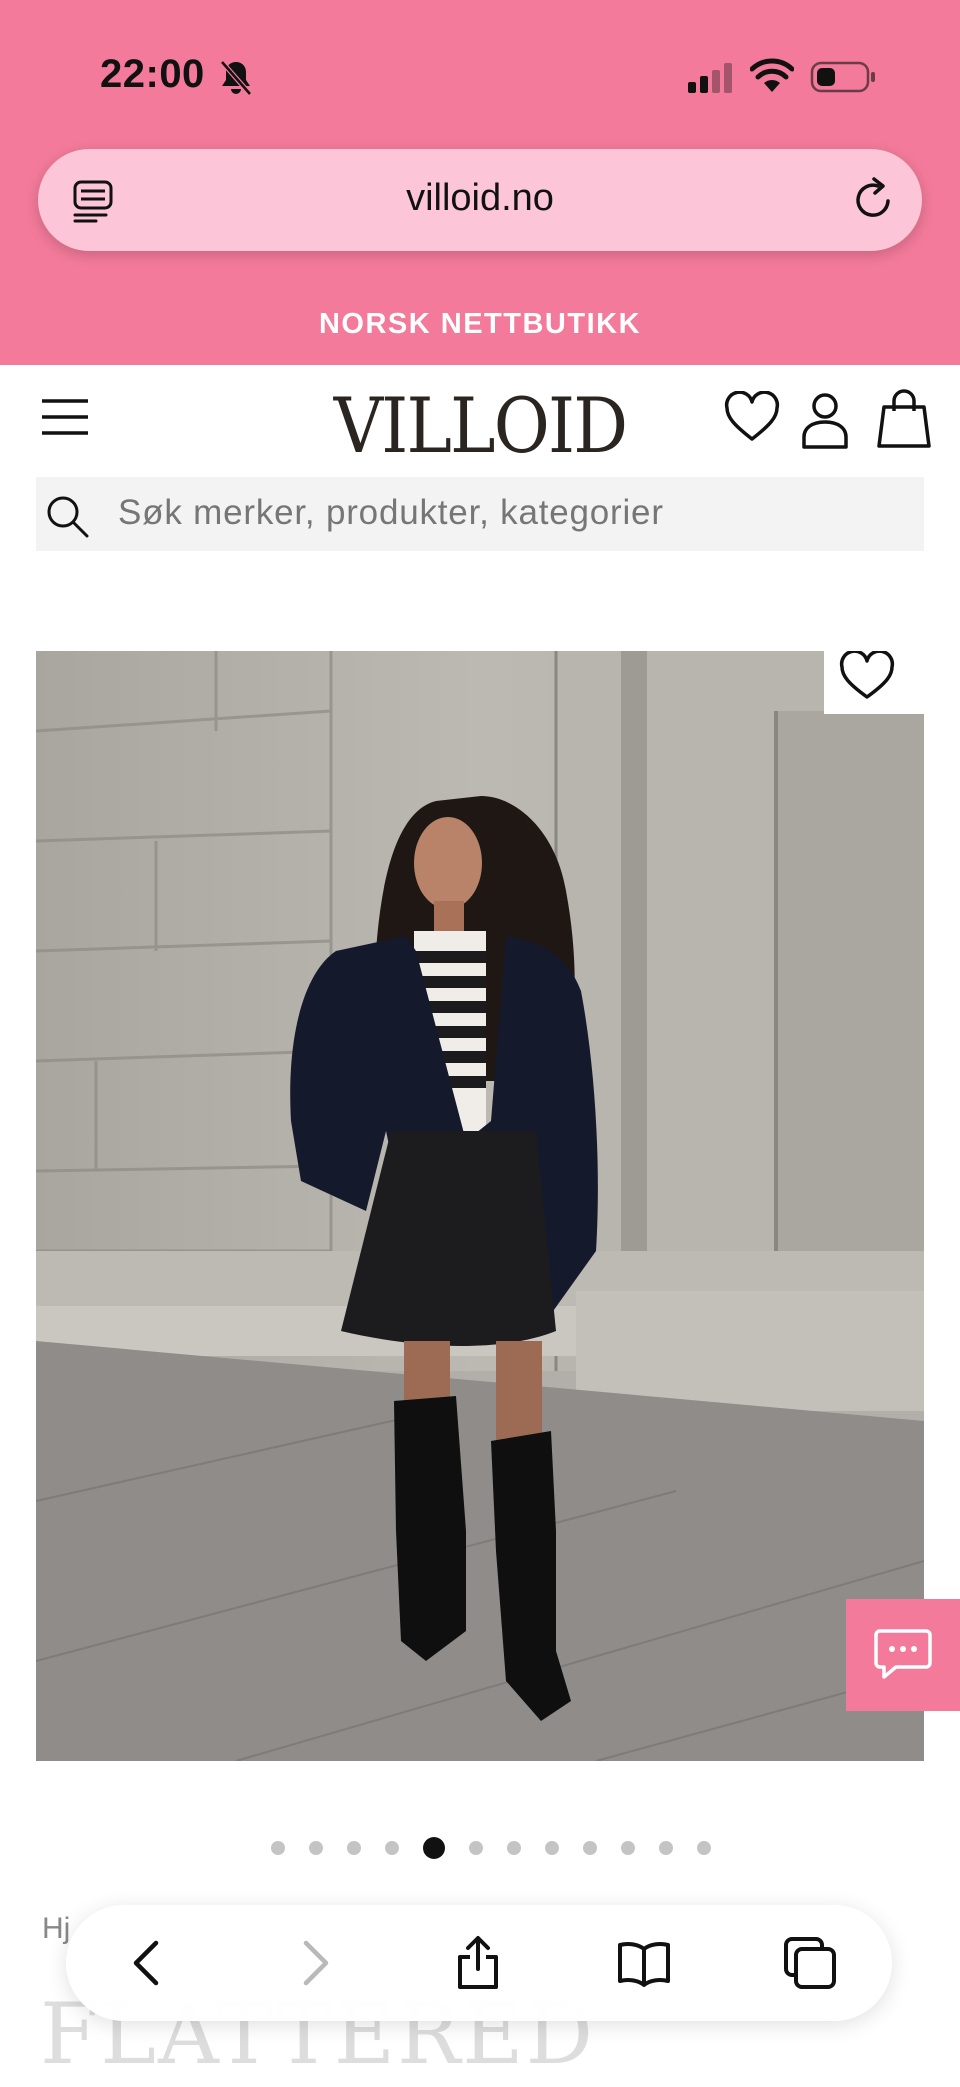 The width and height of the screenshot is (960, 2087). I want to click on cellular-signal-icon, so click(710, 78).